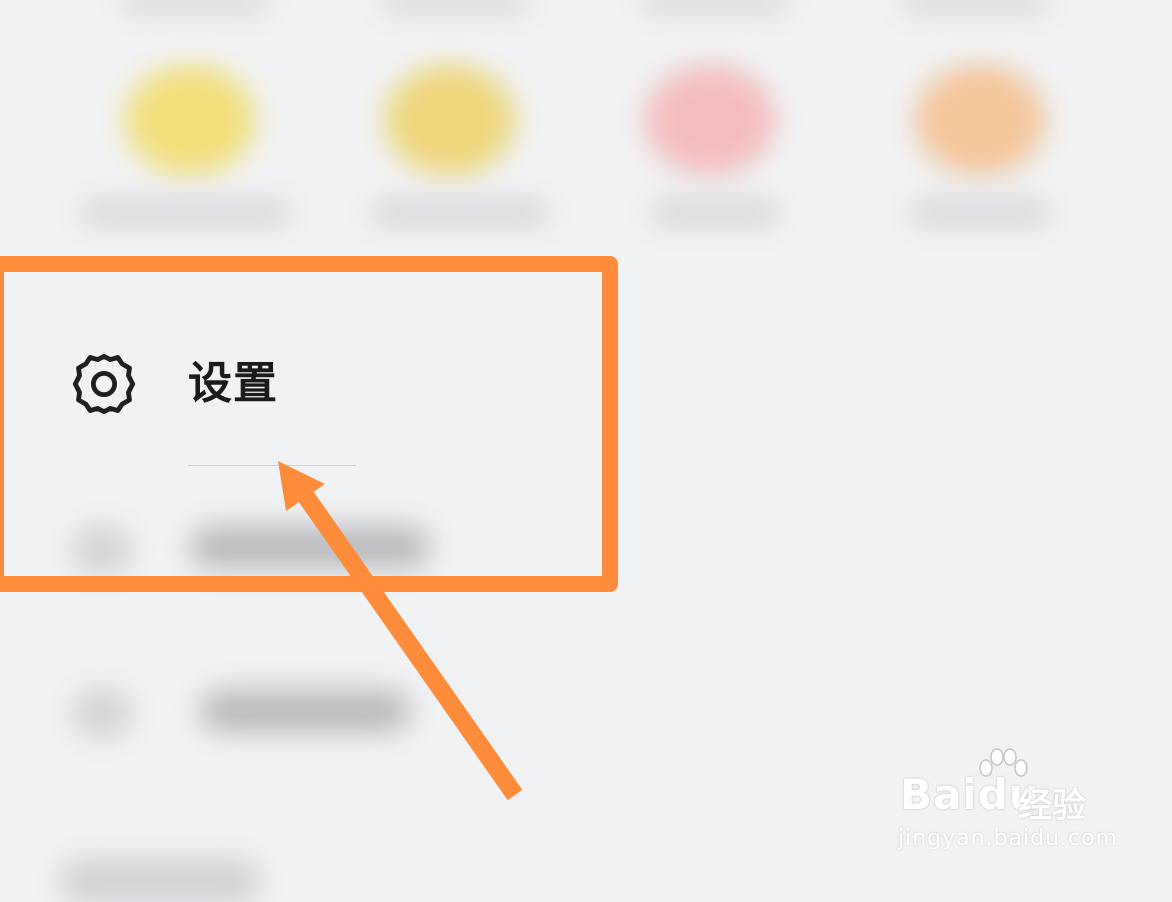 Image resolution: width=1172 pixels, height=902 pixels. I want to click on watermark-url: jingyan.baidu.com, so click(1008, 838).